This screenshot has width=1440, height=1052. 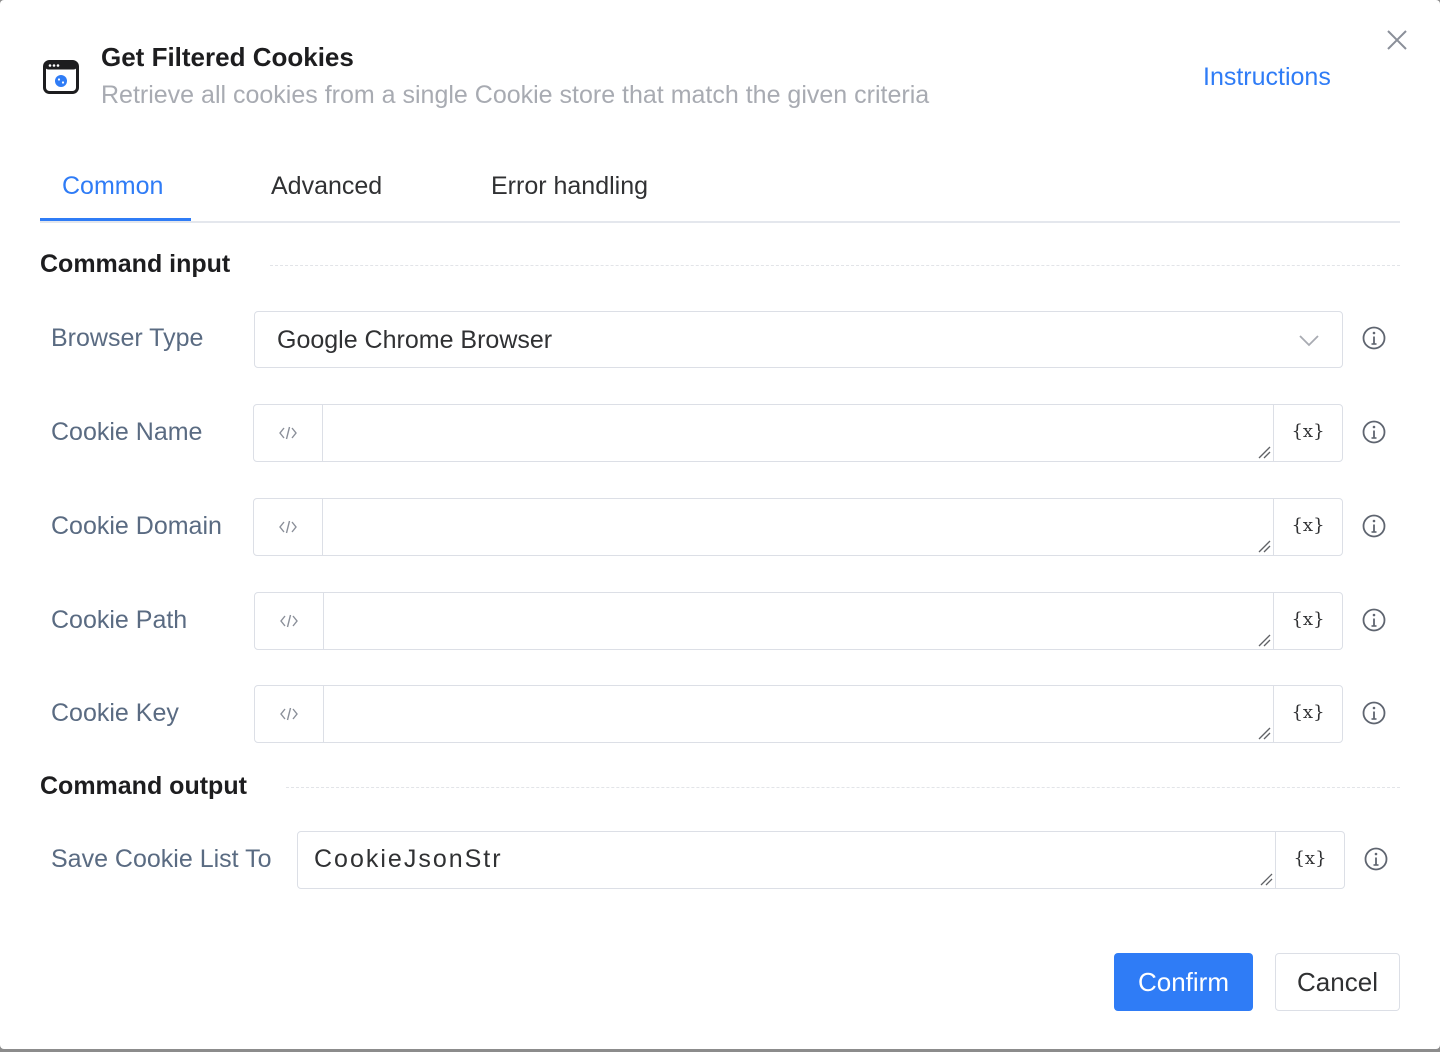 I want to click on cookie-domain-input-group: {x}, so click(x=798, y=527).